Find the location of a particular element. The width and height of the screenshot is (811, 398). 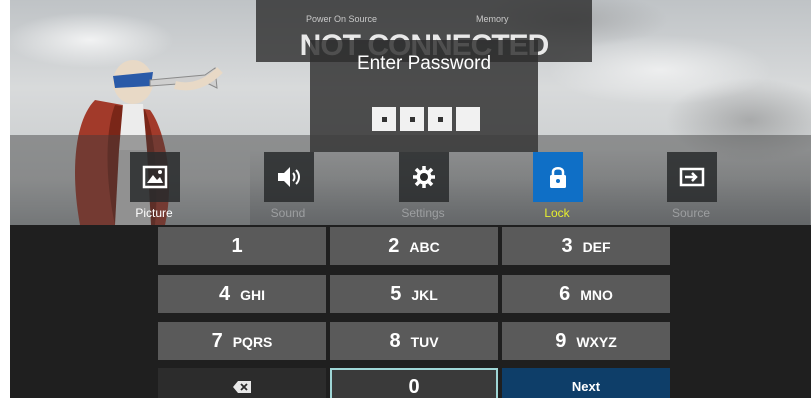

menu-item-picture: Picture is located at coordinates (154, 180).